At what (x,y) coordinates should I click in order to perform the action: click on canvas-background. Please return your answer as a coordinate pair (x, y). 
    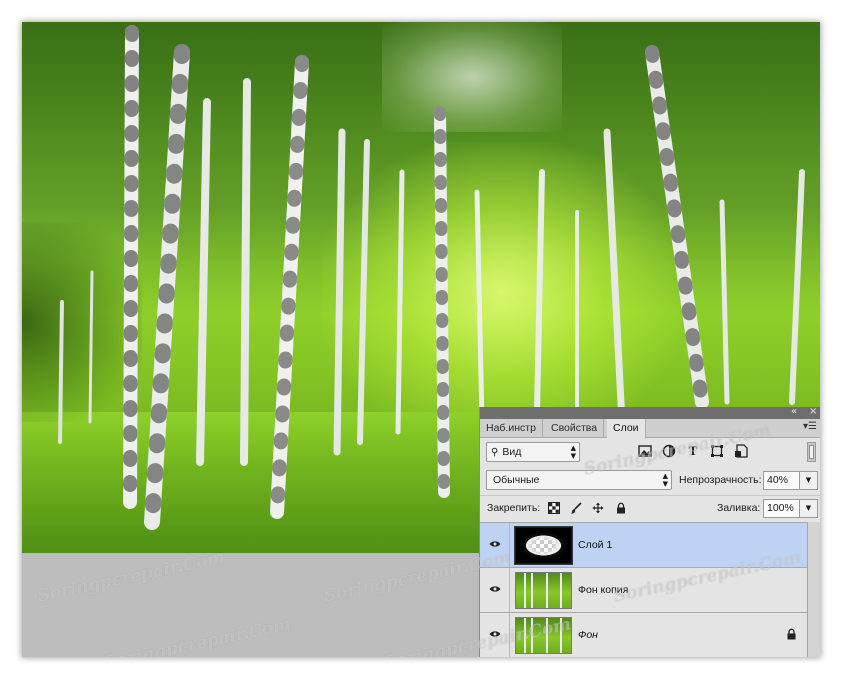
    Looking at the image, I should click on (250, 605).